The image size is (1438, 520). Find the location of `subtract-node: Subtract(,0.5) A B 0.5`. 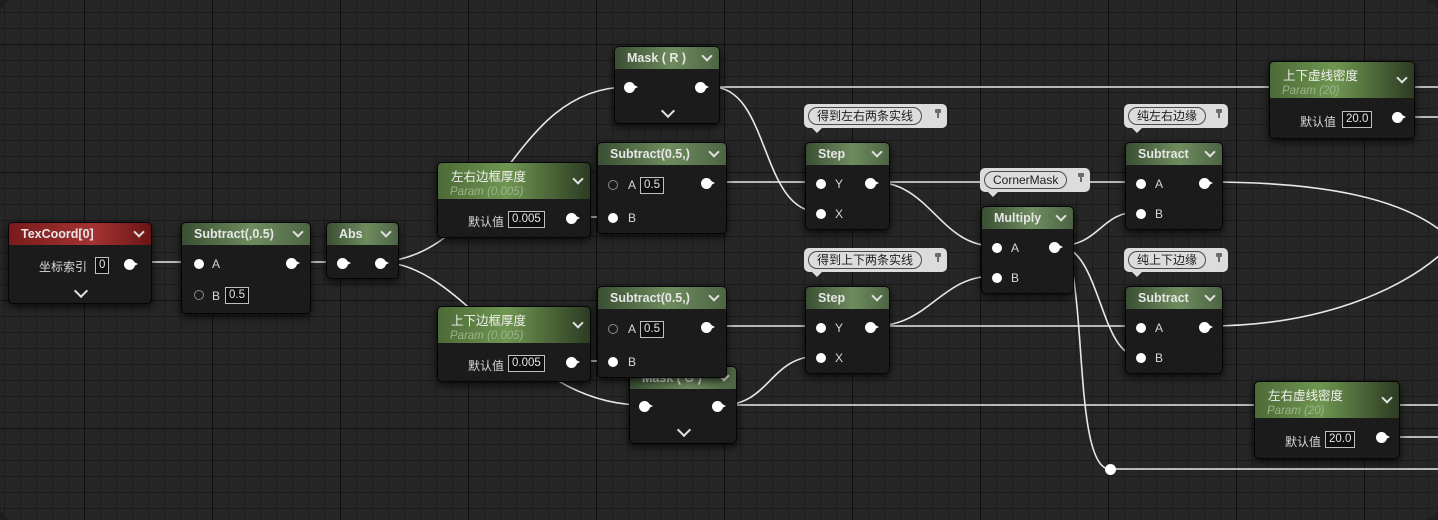

subtract-node: Subtract(,0.5) A B 0.5 is located at coordinates (246, 268).